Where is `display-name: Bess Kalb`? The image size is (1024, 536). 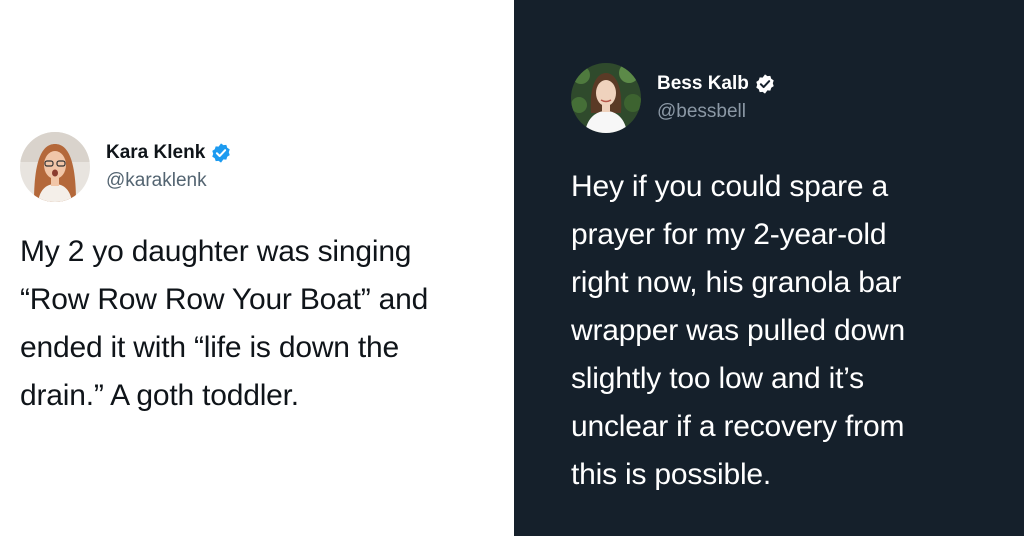 display-name: Bess Kalb is located at coordinates (703, 84).